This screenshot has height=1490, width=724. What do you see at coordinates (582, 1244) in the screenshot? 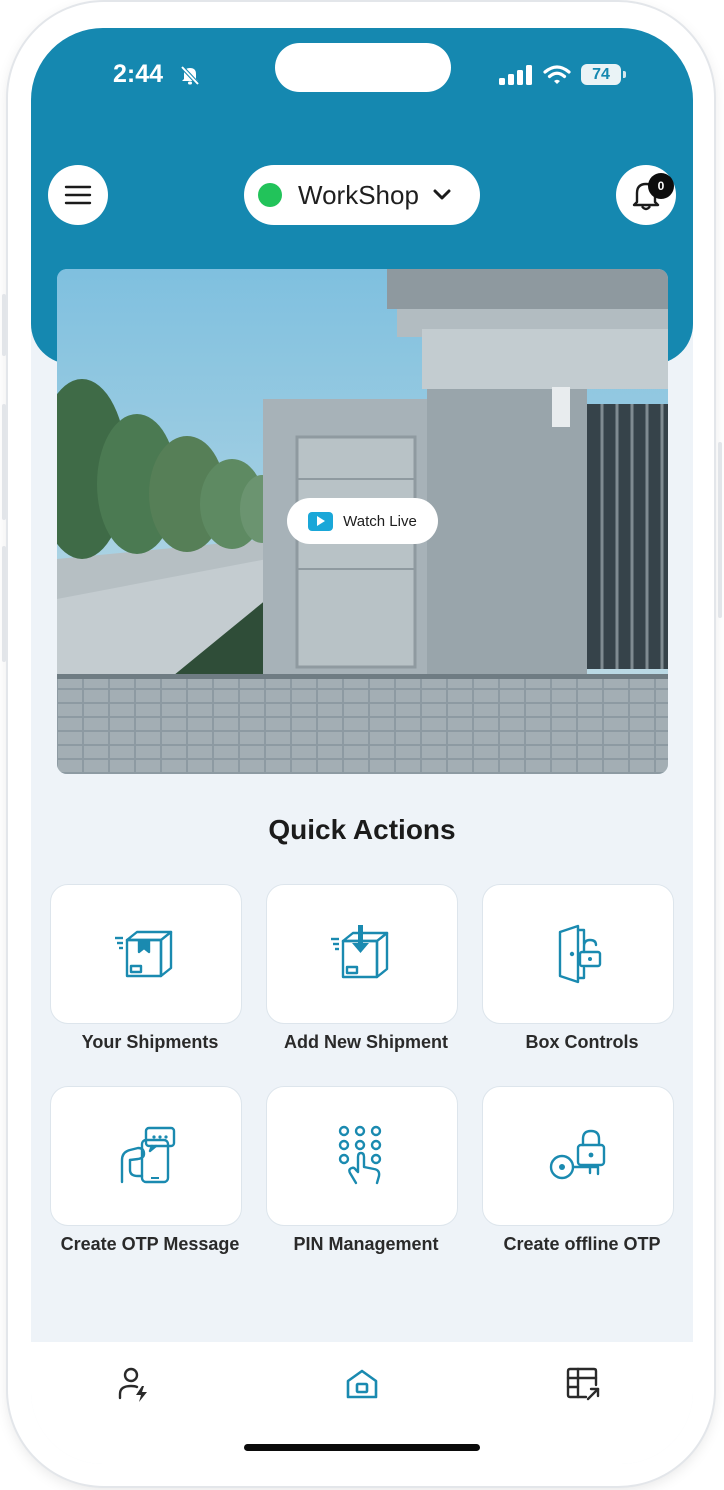
I see `quick-action-label: Create offline OTP` at bounding box center [582, 1244].